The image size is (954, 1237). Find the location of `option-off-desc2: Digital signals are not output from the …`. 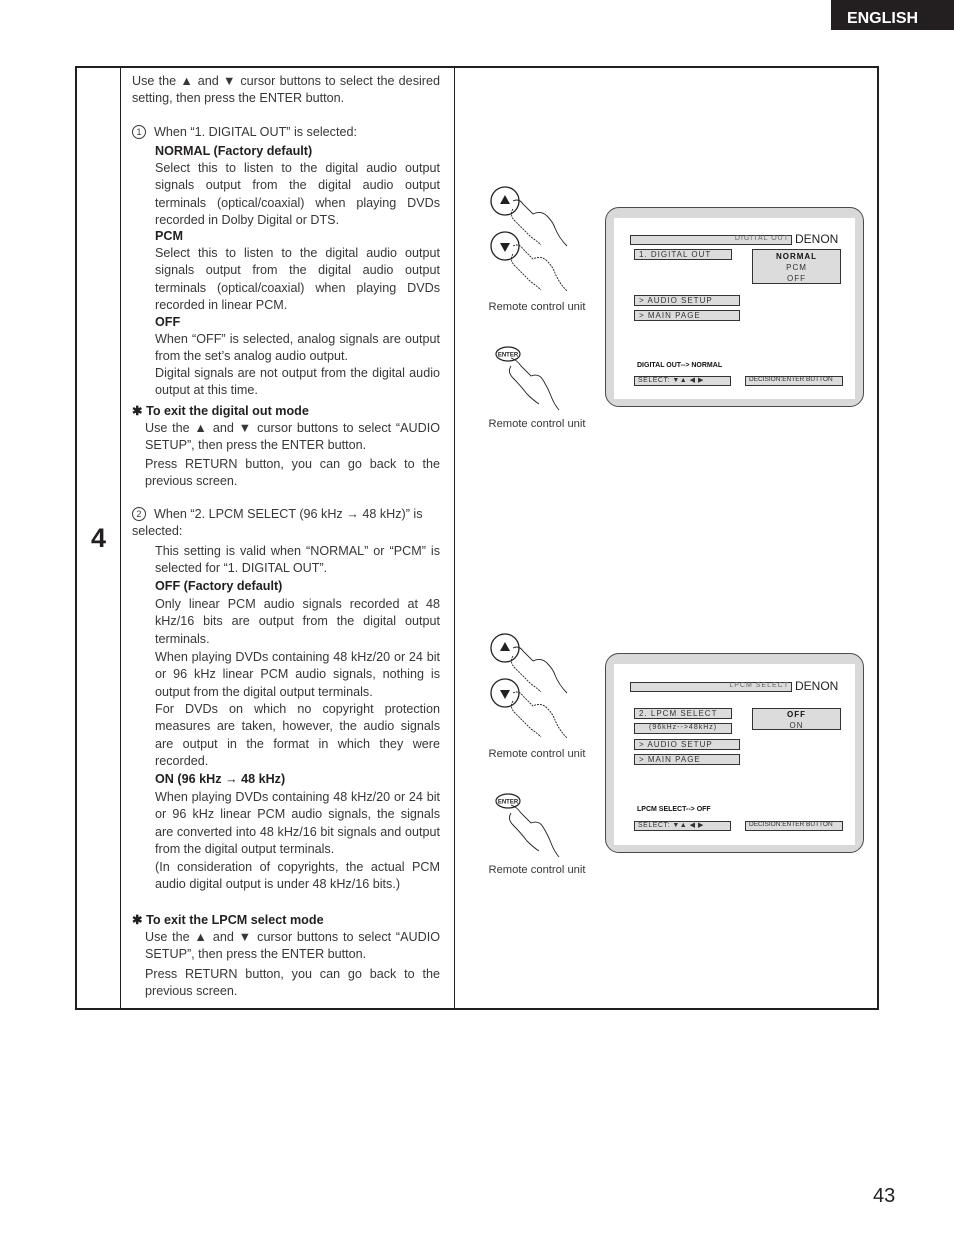

option-off-desc2: Digital signals are not output from the … is located at coordinates (297, 382).